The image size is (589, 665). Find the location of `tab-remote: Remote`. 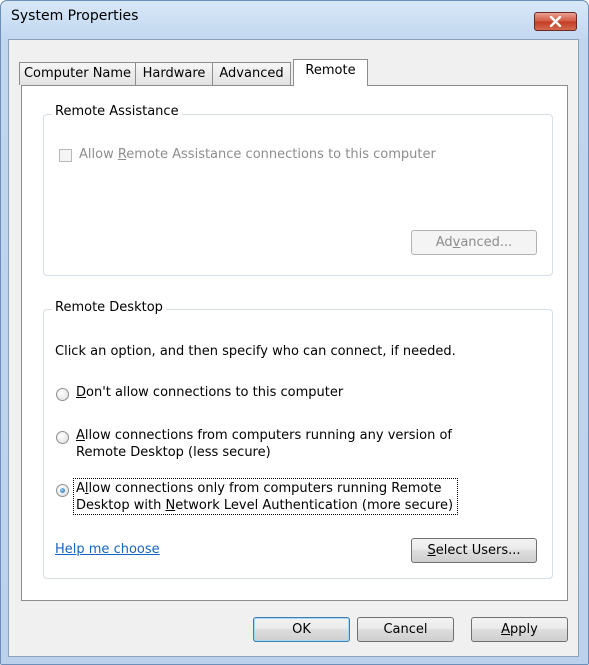

tab-remote: Remote is located at coordinates (330, 72).